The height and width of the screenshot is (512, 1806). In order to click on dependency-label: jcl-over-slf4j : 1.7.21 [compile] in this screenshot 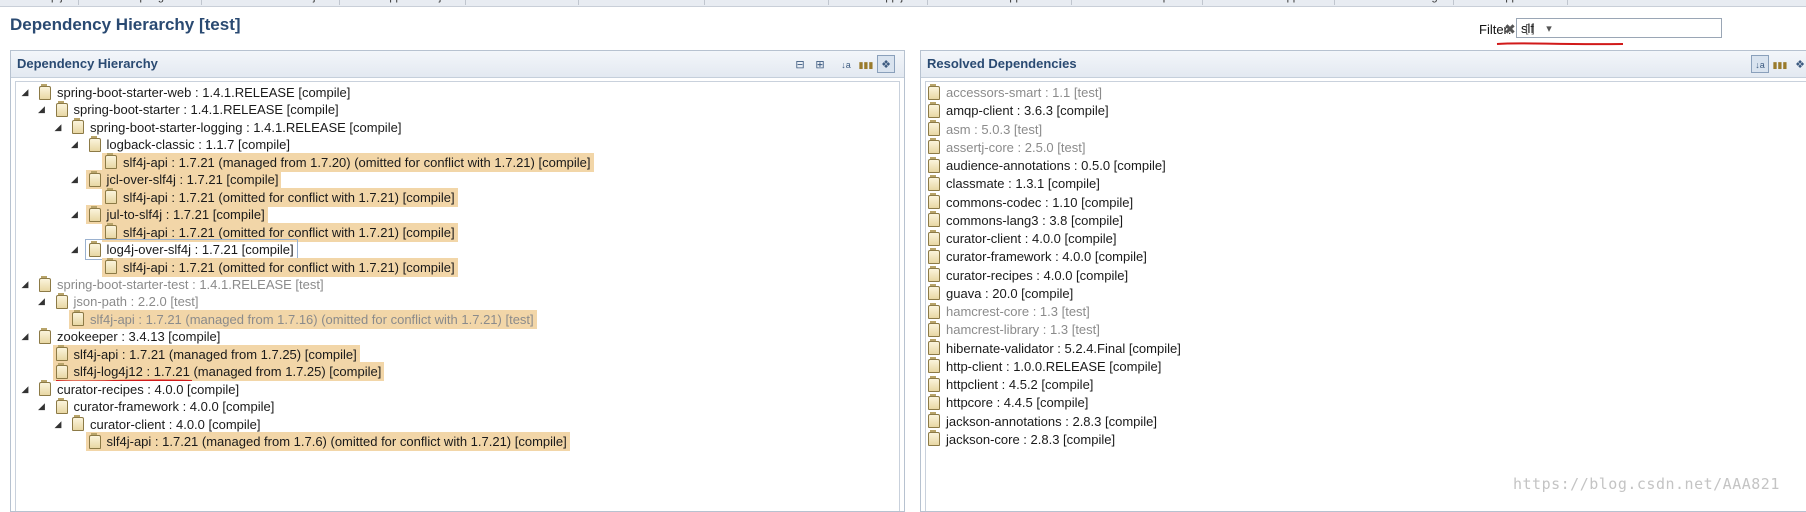, I will do `click(192, 180)`.